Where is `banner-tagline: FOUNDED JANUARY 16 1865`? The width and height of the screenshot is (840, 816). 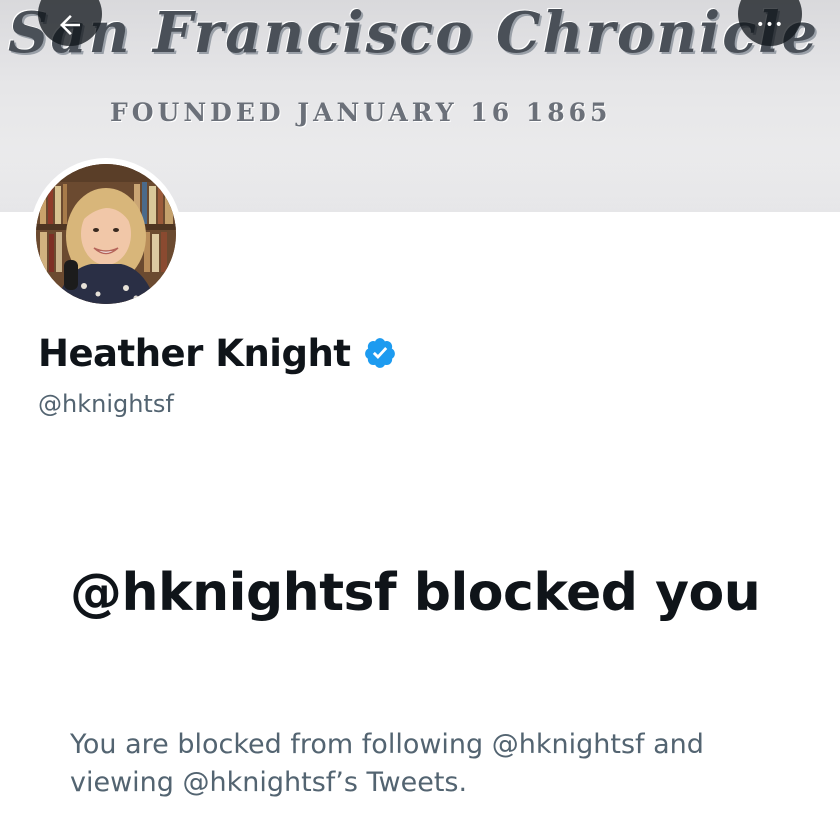 banner-tagline: FOUNDED JANUARY 16 1865 is located at coordinates (361, 112).